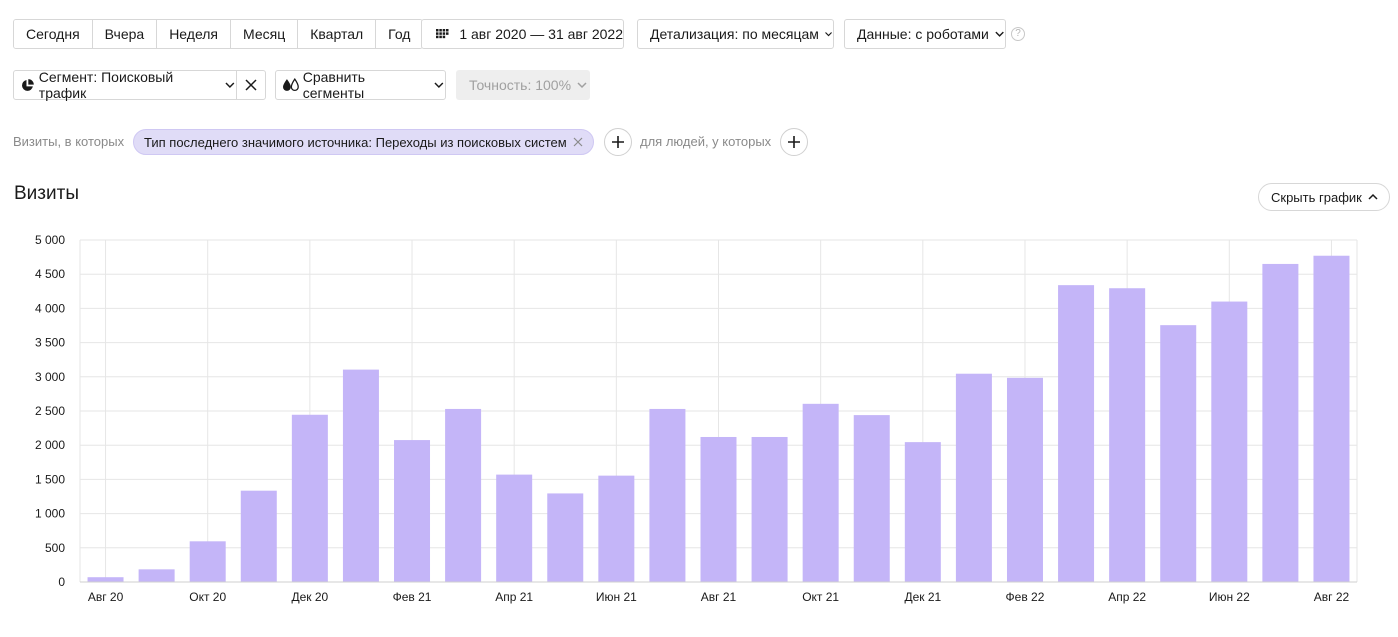 The height and width of the screenshot is (637, 1398). What do you see at coordinates (50, 377) in the screenshot?
I see `y-tick-label: 3 000` at bounding box center [50, 377].